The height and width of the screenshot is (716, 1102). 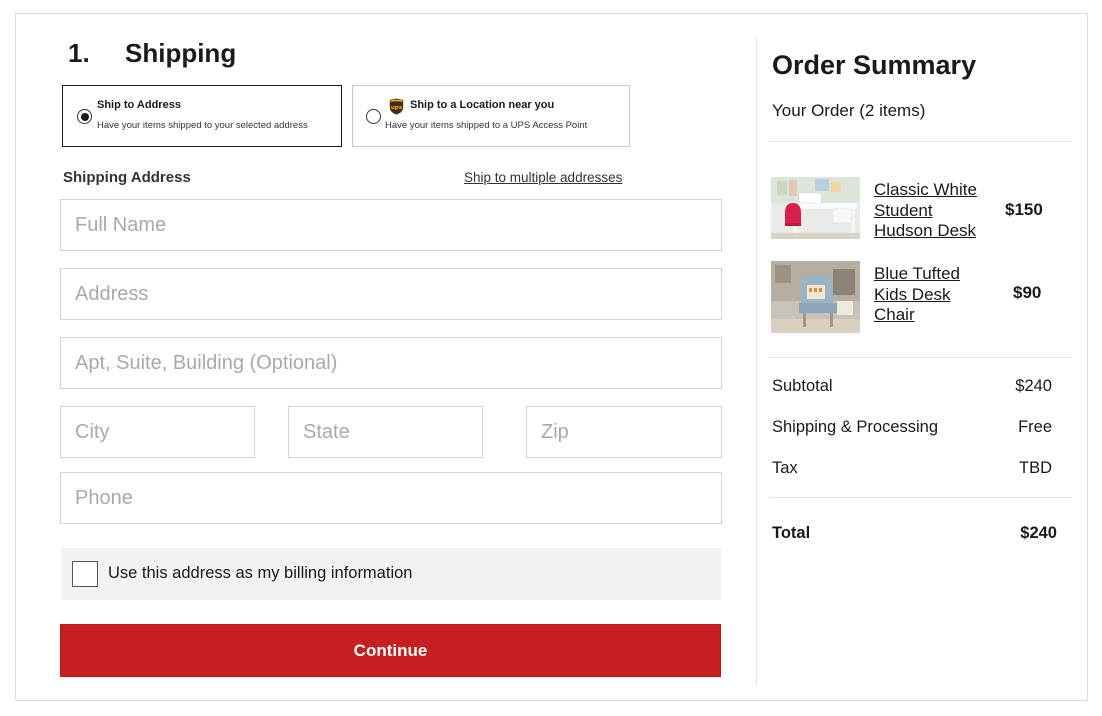 I want to click on step-title: Shipping, so click(x=181, y=53).